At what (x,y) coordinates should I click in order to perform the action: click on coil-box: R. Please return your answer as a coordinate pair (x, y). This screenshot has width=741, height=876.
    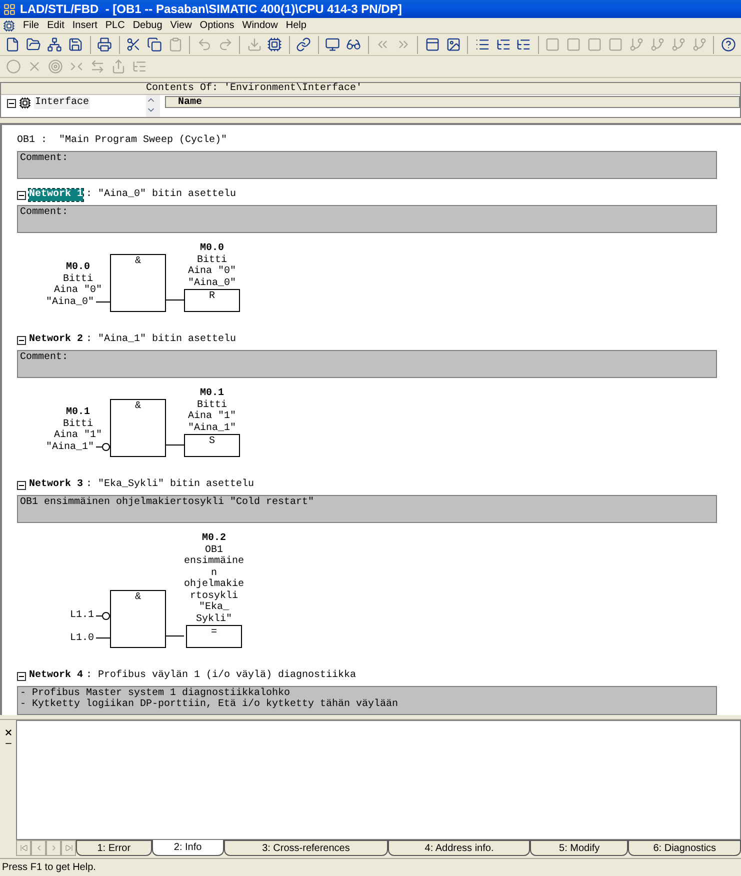
    Looking at the image, I should click on (212, 300).